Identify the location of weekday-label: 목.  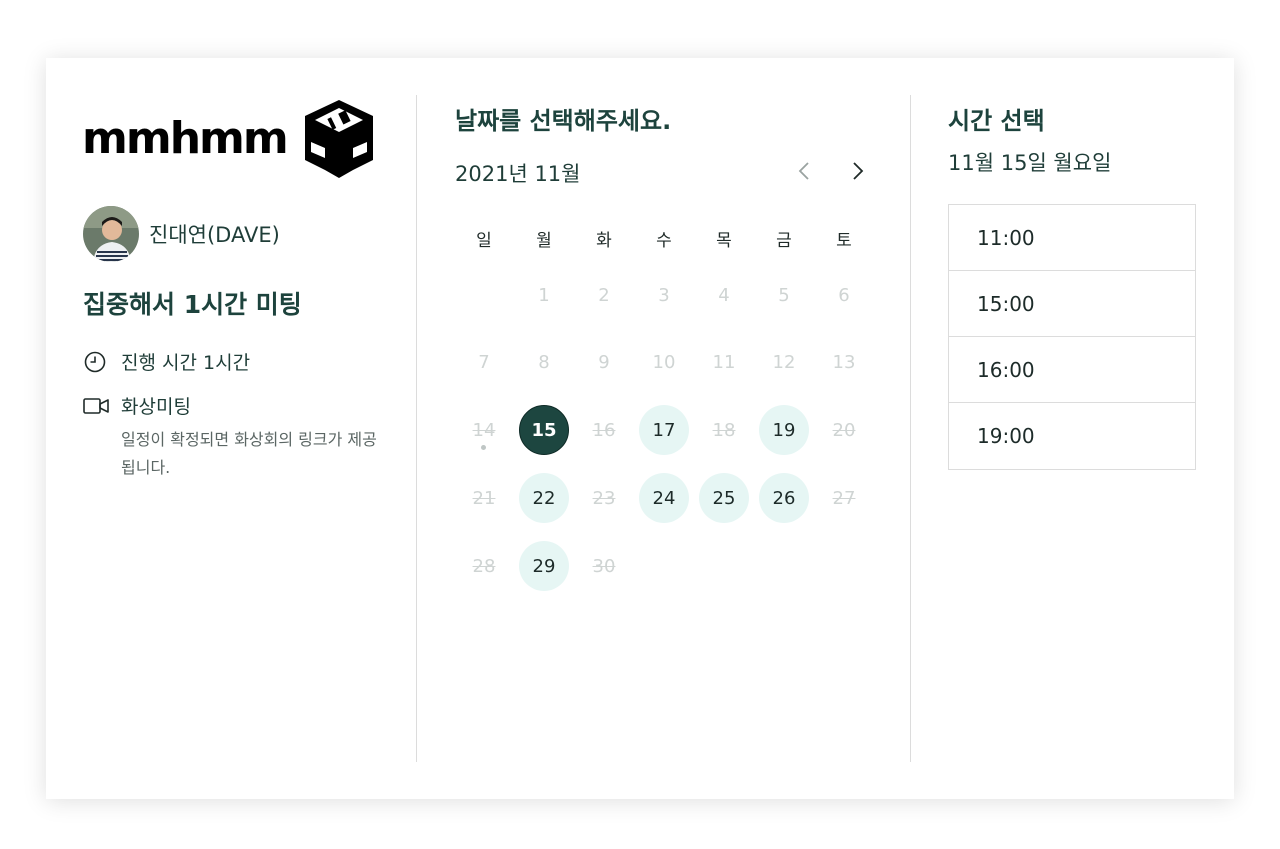
(724, 241).